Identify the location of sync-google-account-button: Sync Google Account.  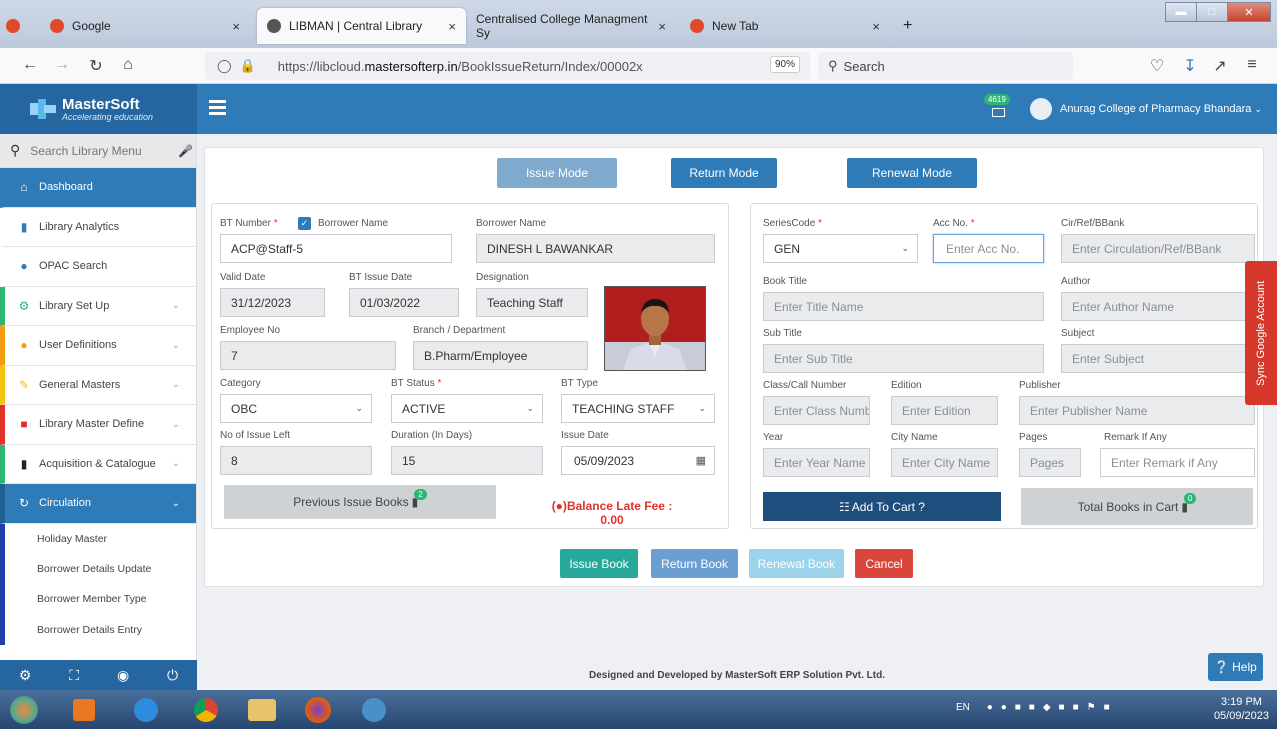
(1261, 333).